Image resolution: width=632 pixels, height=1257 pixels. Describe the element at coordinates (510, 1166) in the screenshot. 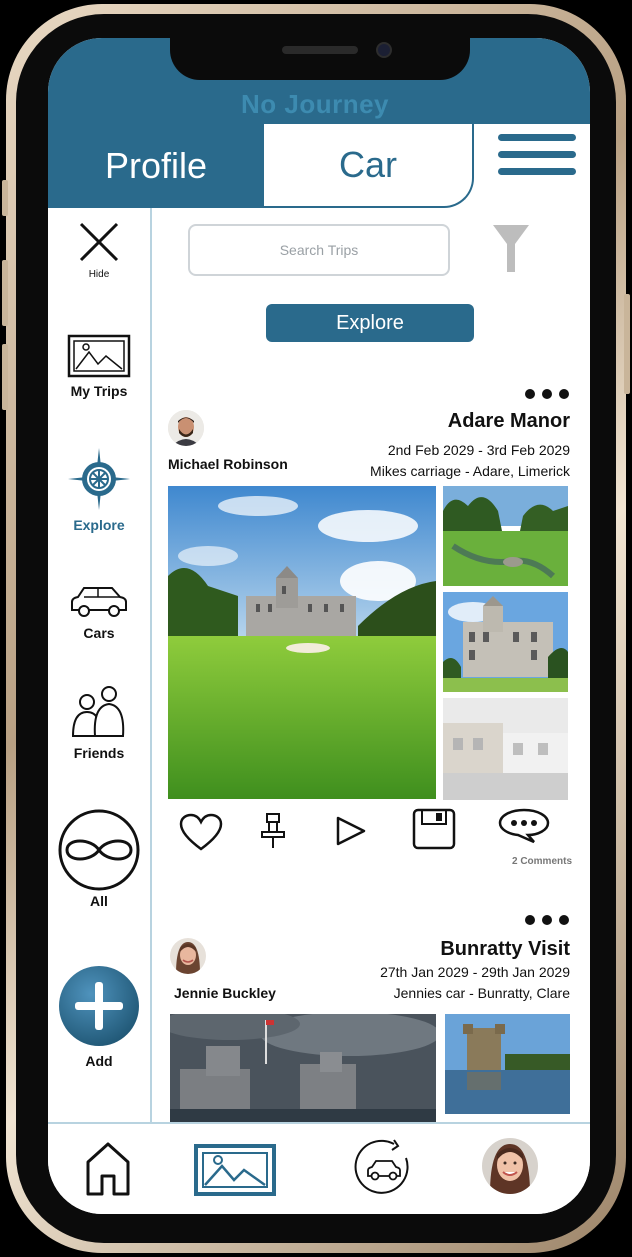

I see `profile-avatar` at that location.